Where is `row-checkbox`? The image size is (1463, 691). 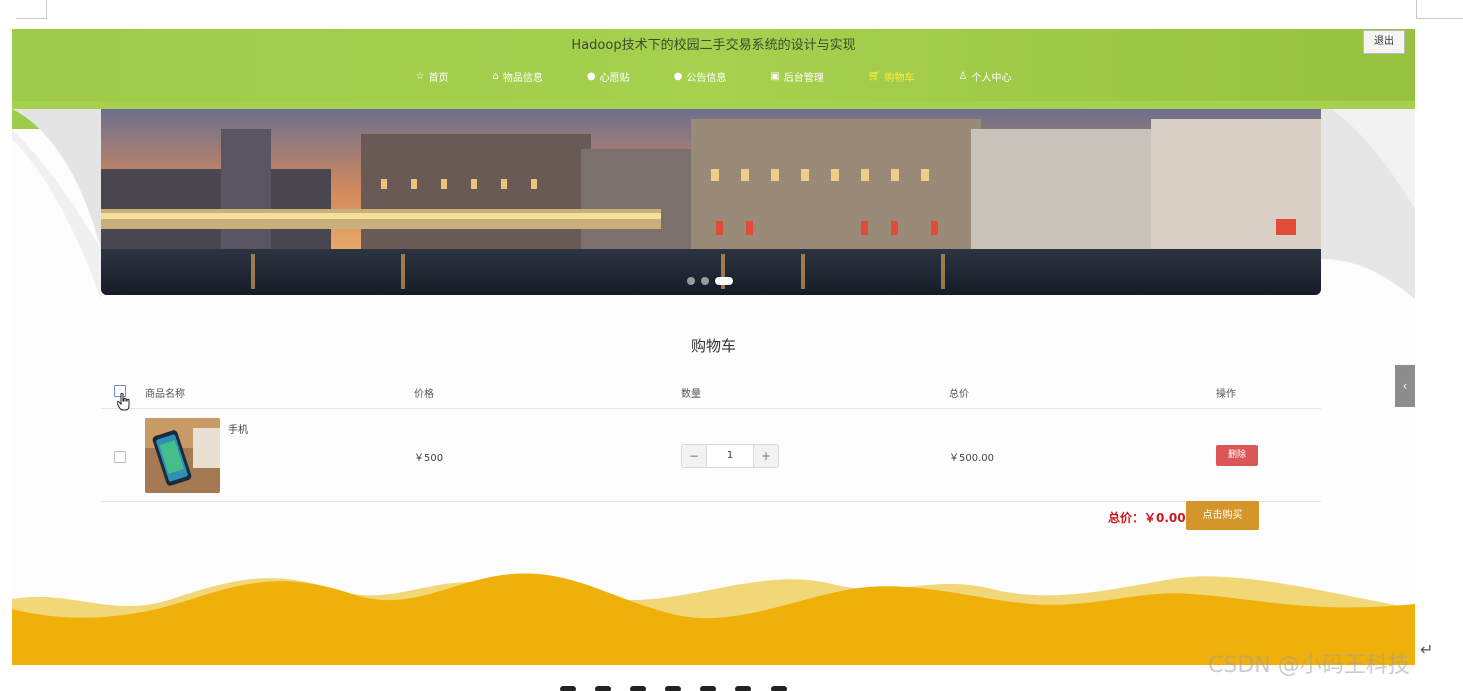 row-checkbox is located at coordinates (120, 457).